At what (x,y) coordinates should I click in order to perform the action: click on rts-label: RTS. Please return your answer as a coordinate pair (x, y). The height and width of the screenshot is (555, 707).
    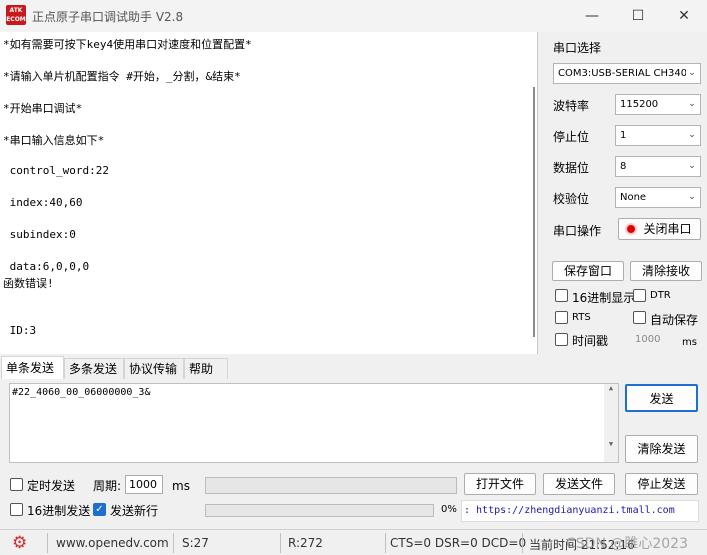
    Looking at the image, I should click on (581, 317).